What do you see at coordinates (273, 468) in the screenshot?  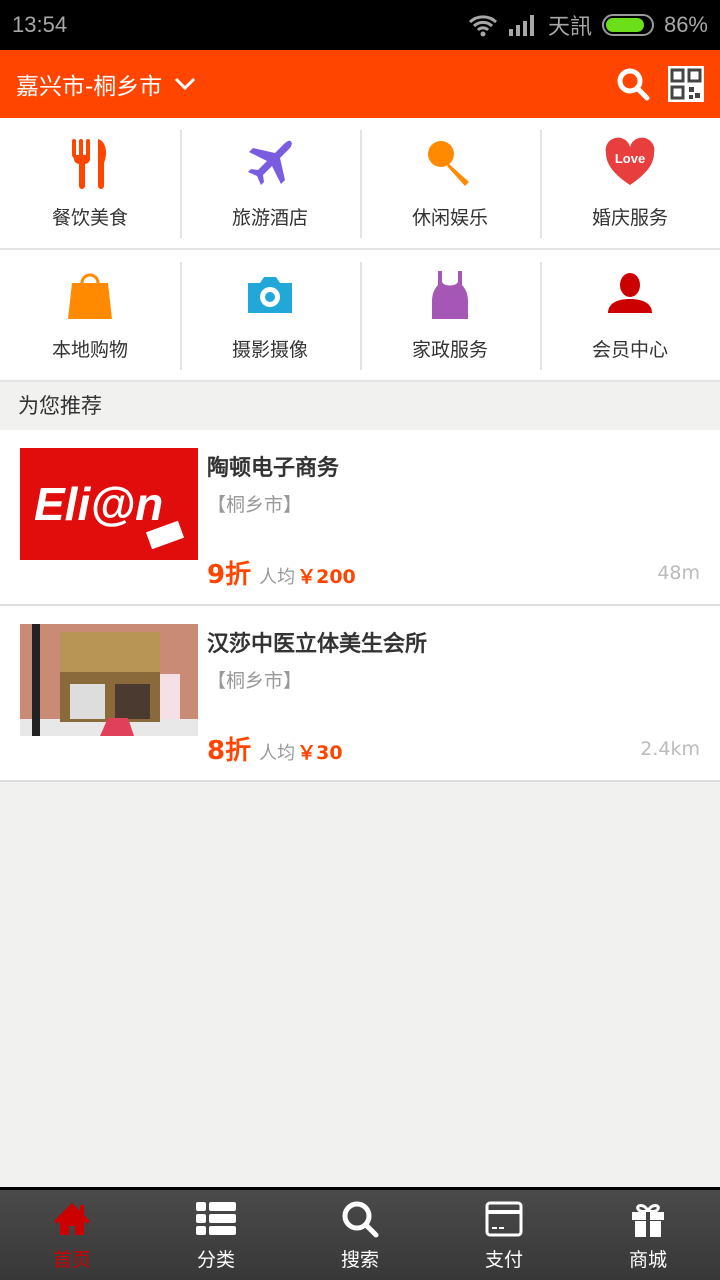 I see `listing-name: 陶顿电子商务` at bounding box center [273, 468].